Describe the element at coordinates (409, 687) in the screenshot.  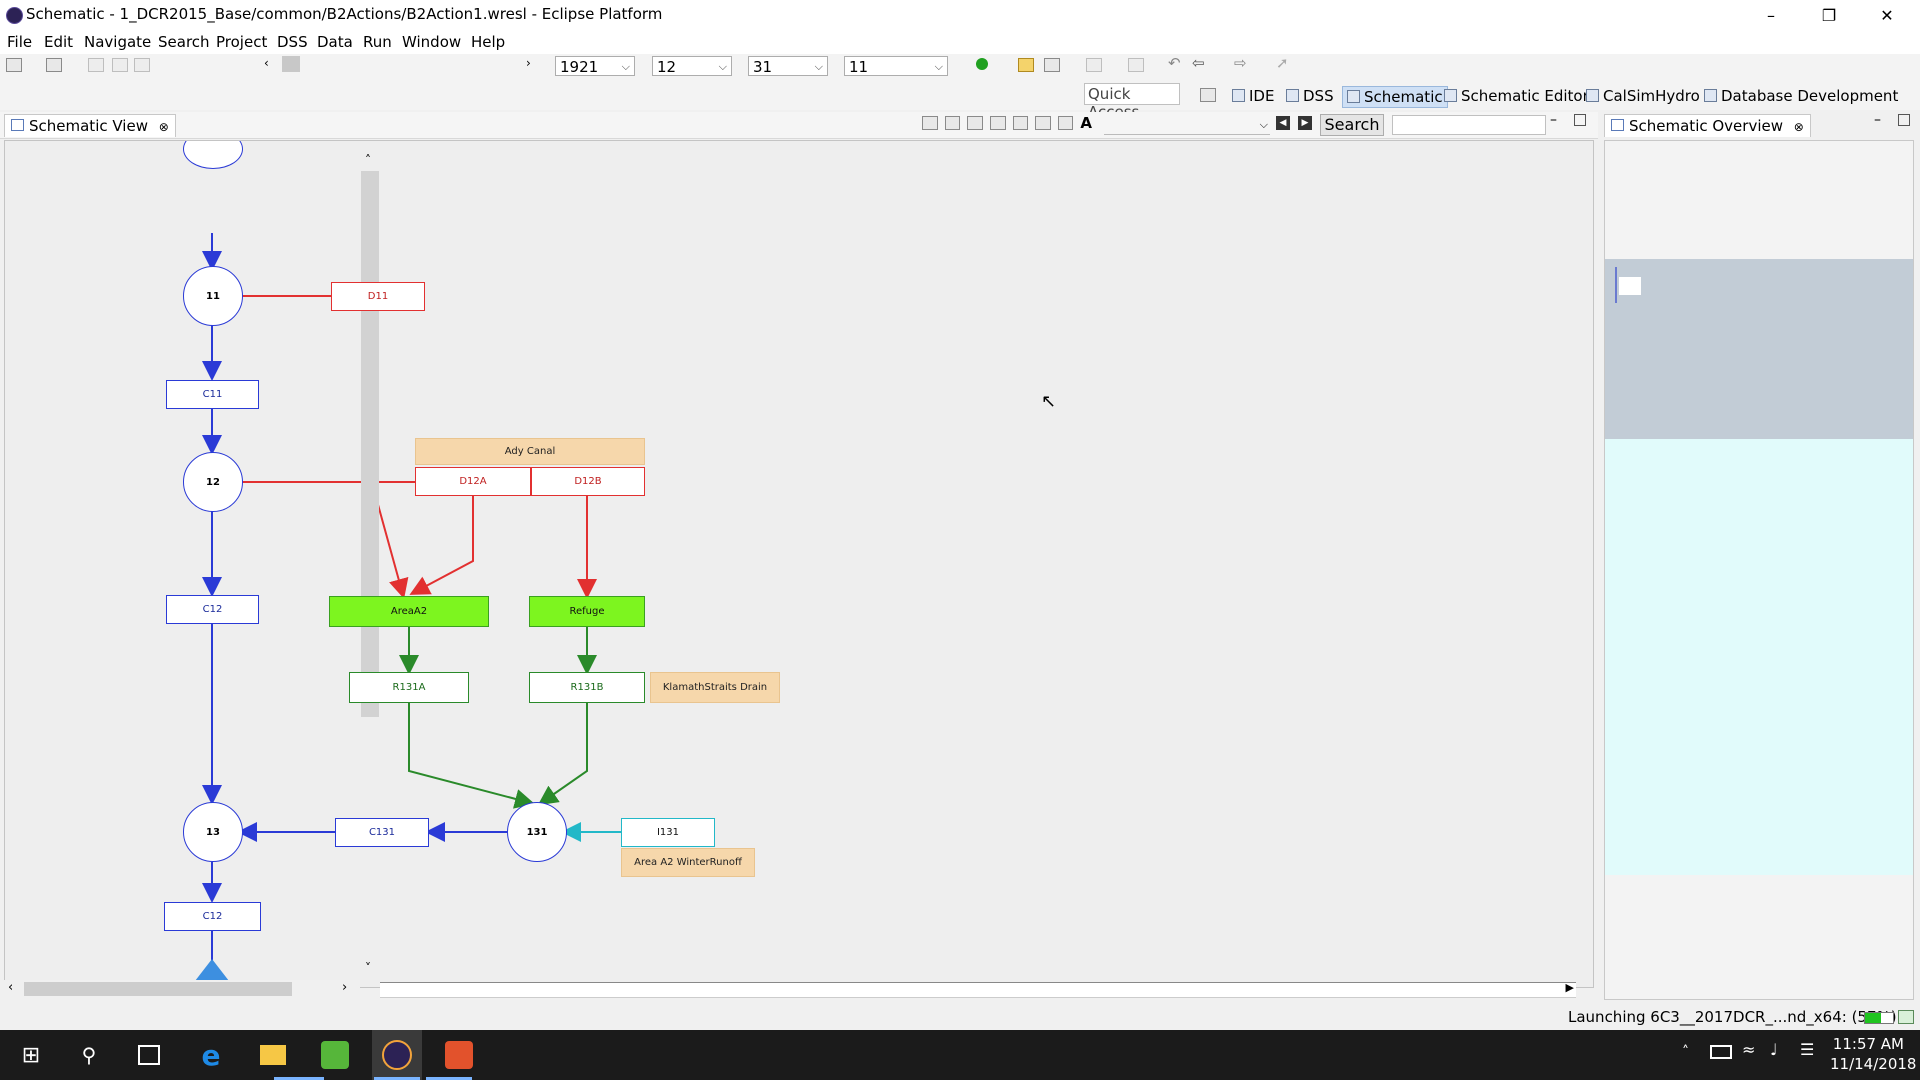
I see `return-arc: R131A` at that location.